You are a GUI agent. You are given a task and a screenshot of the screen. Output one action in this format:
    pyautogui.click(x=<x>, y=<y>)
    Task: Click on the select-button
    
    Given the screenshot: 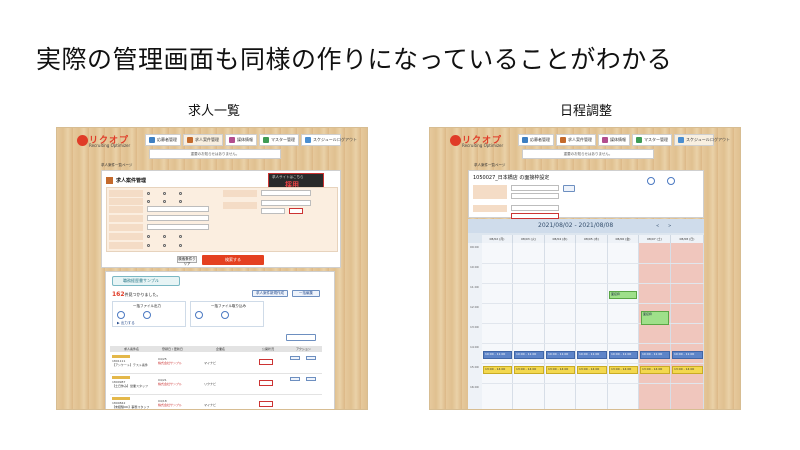 What is the action you would take?
    pyautogui.click(x=569, y=188)
    